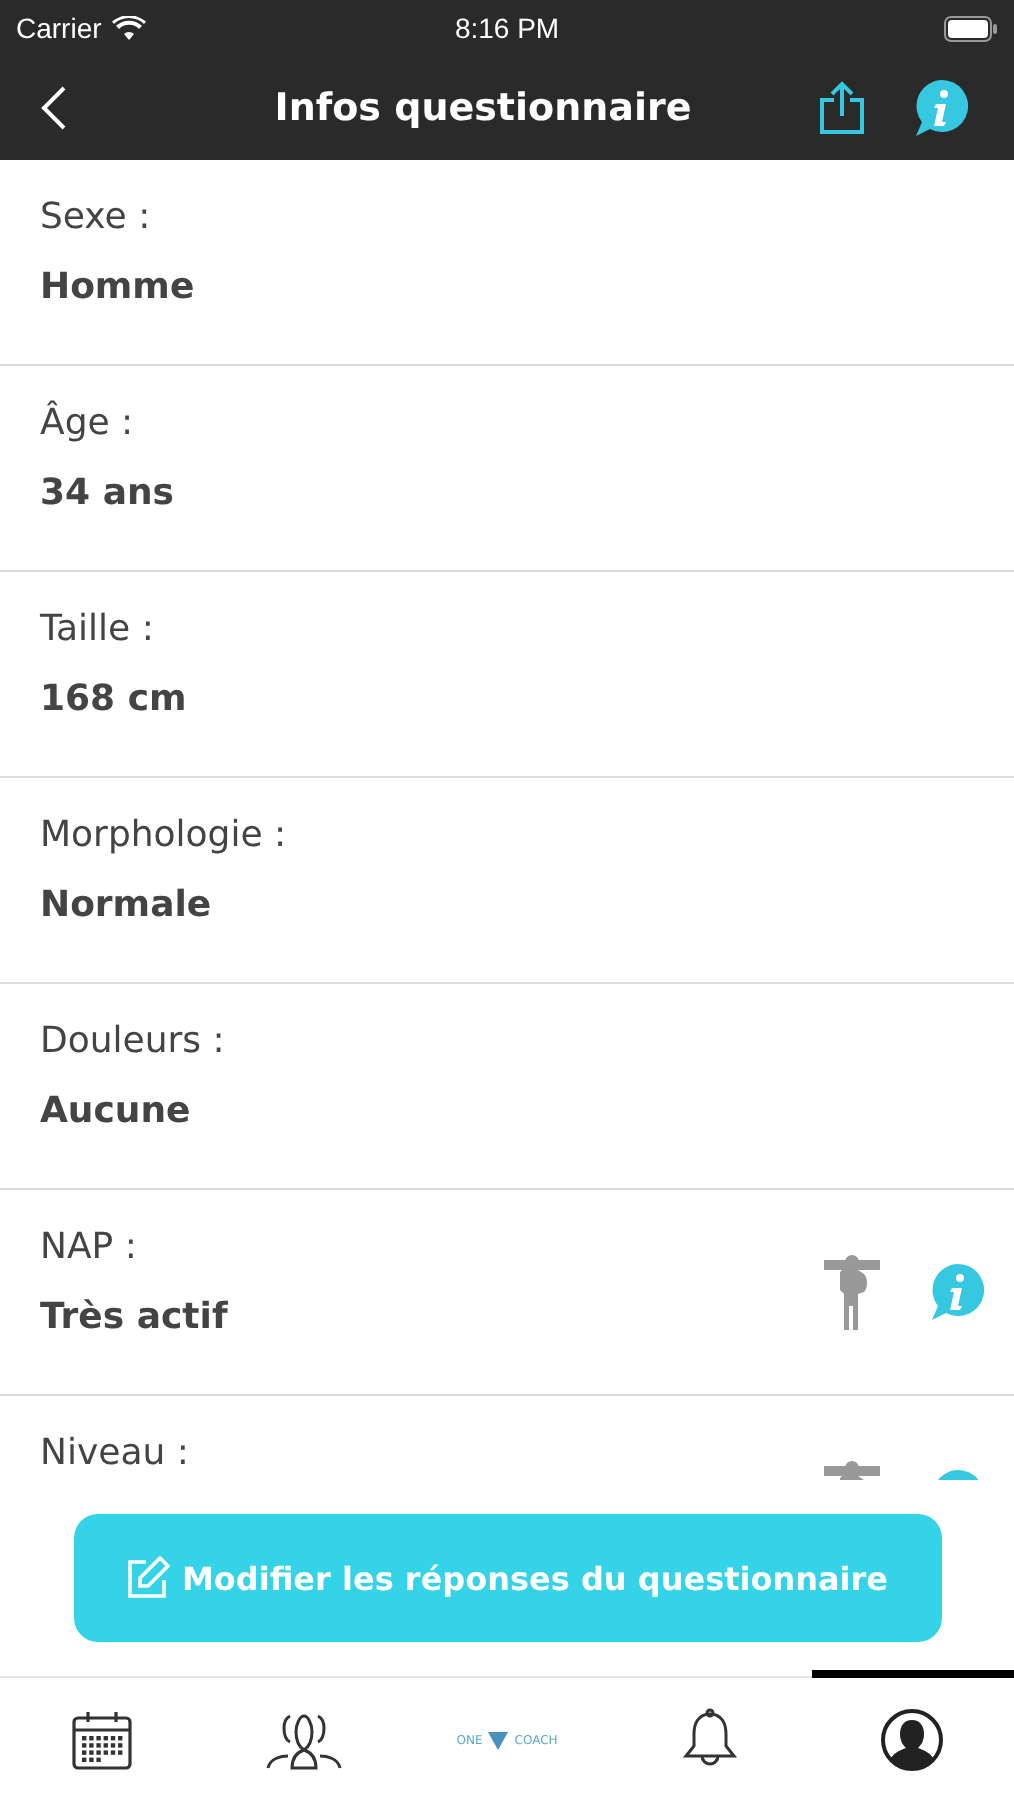 Image resolution: width=1014 pixels, height=1800 pixels. Describe the element at coordinates (96, 217) in the screenshot. I see `field-label: Sexe :` at that location.